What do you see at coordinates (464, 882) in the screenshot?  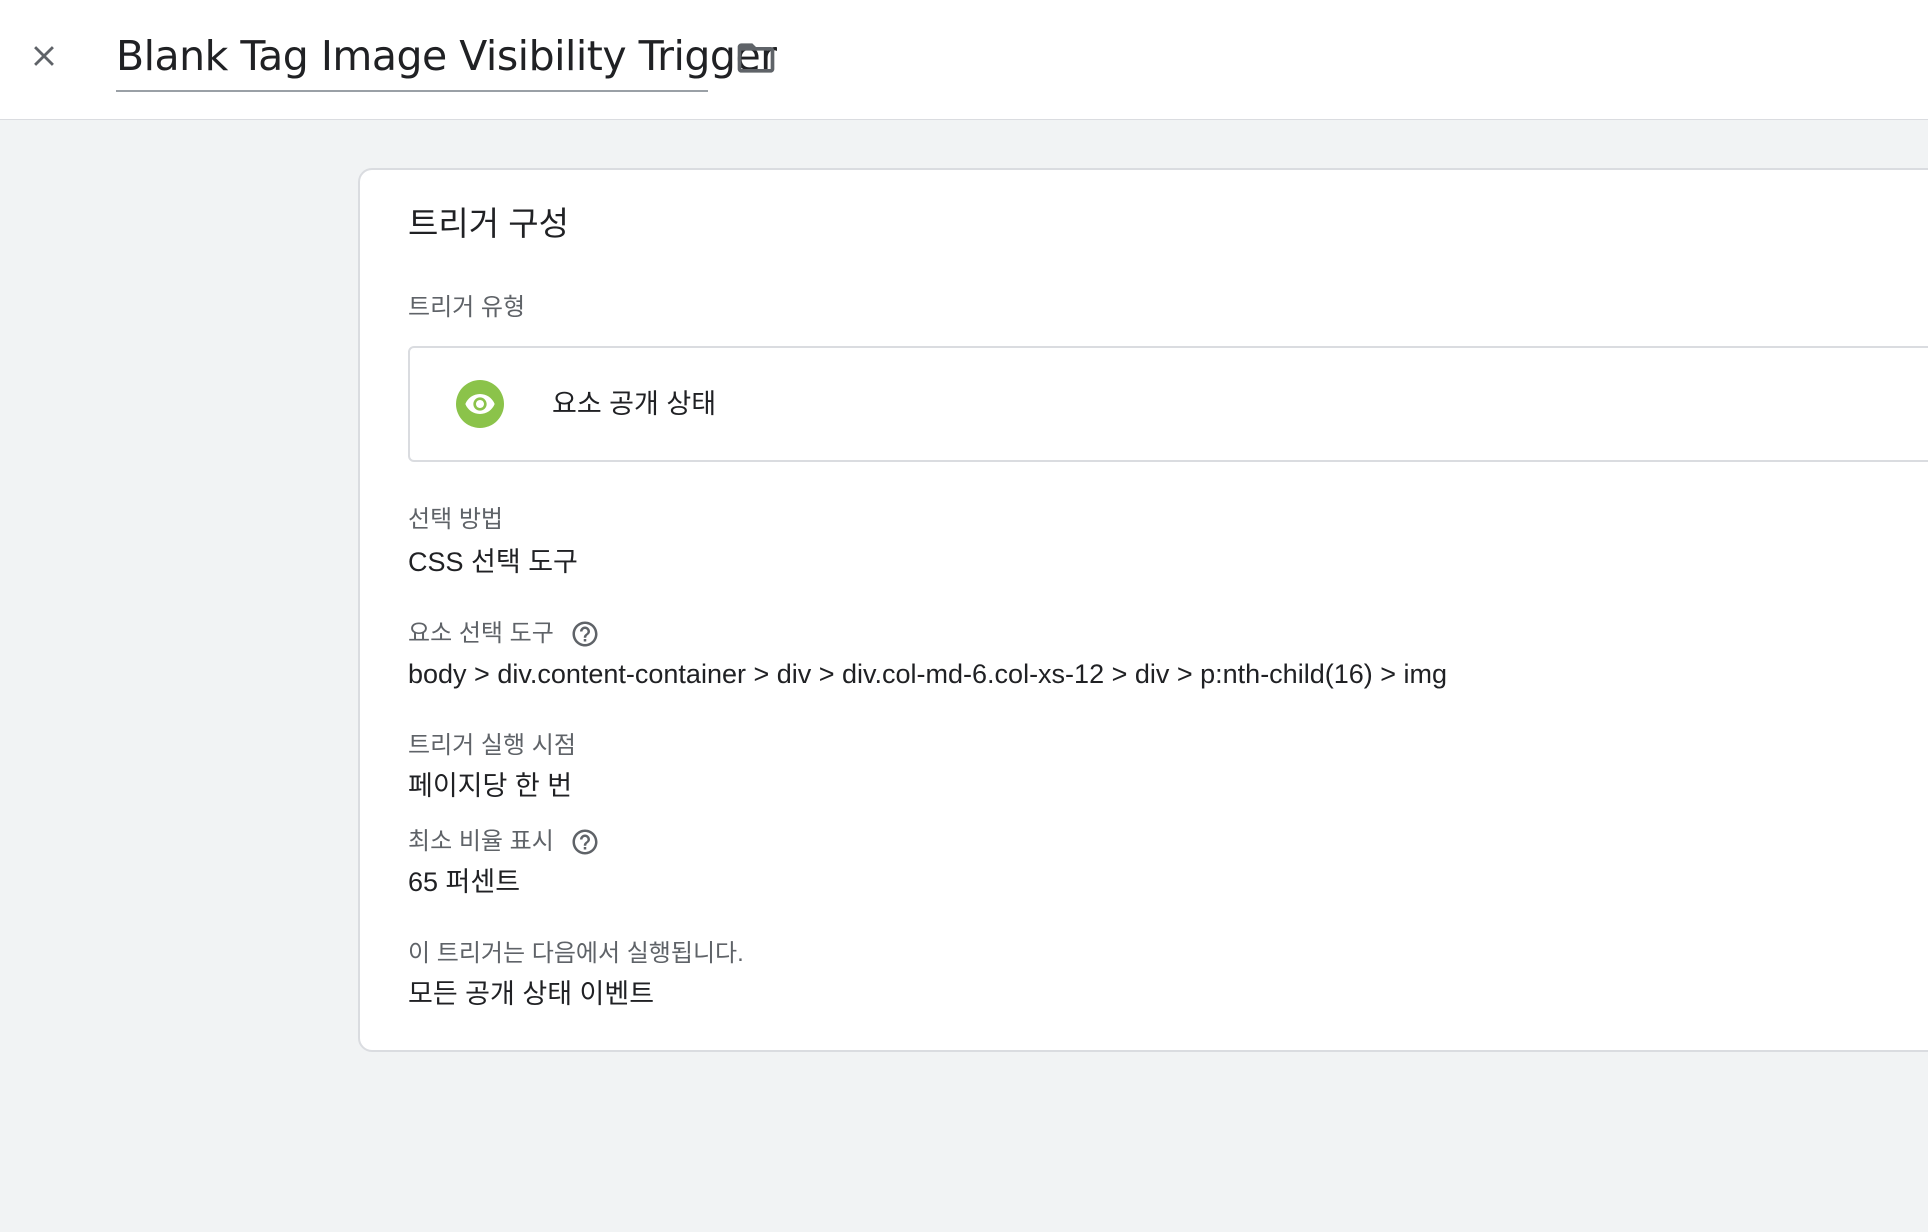 I see `min-percent-value: 65 퍼센트` at bounding box center [464, 882].